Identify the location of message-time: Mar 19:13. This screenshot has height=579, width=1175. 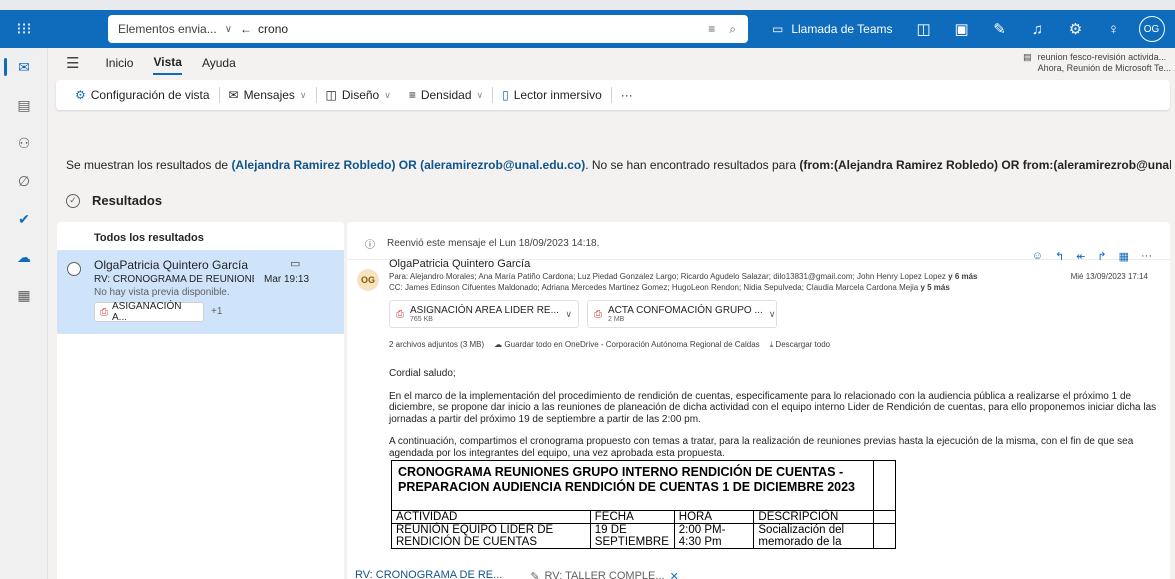
(287, 279).